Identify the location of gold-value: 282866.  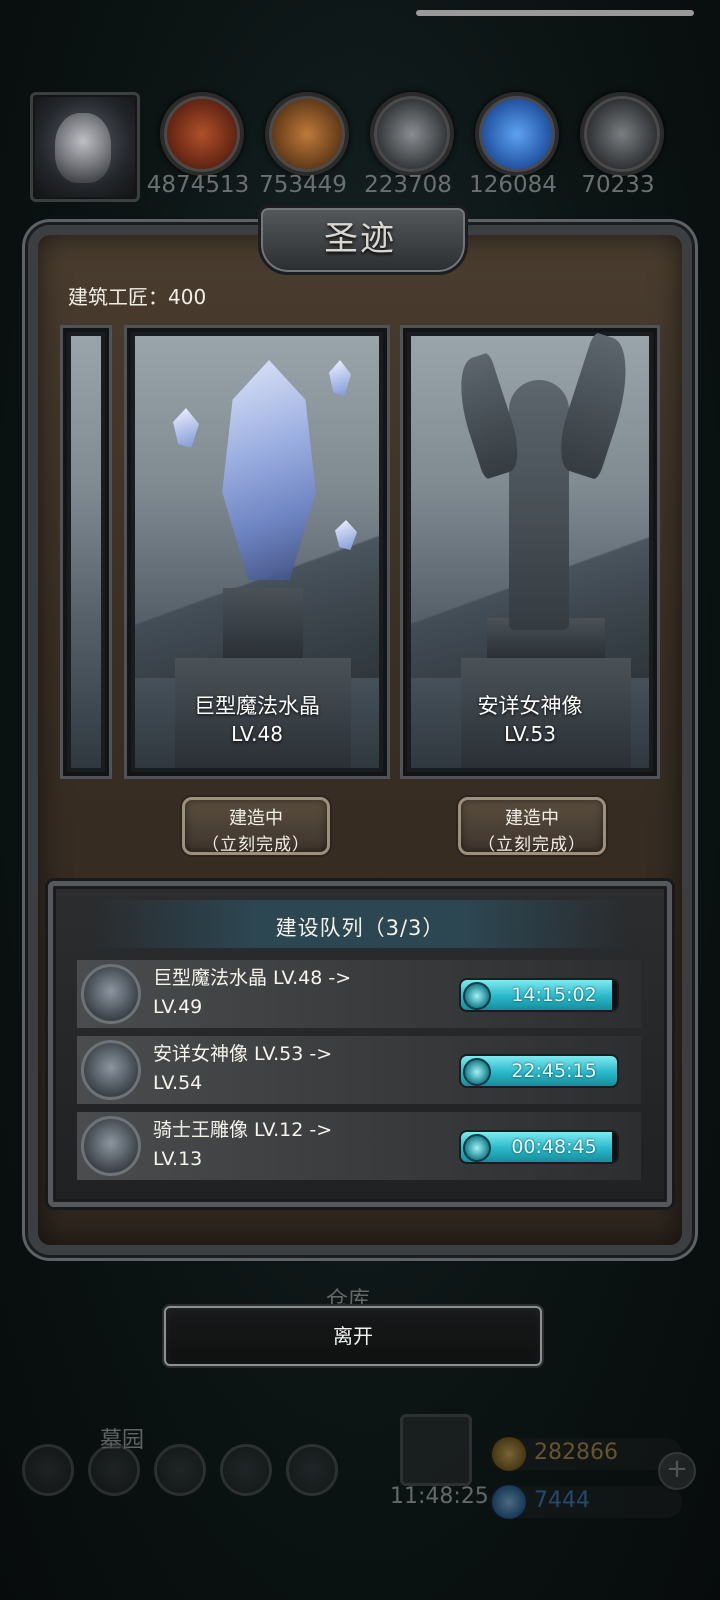
(576, 1452).